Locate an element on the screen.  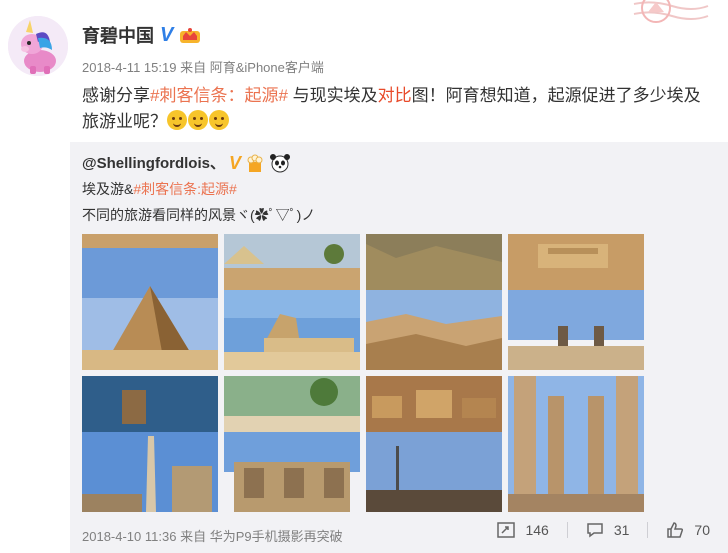
repost-count: 146 is located at coordinates (537, 530).